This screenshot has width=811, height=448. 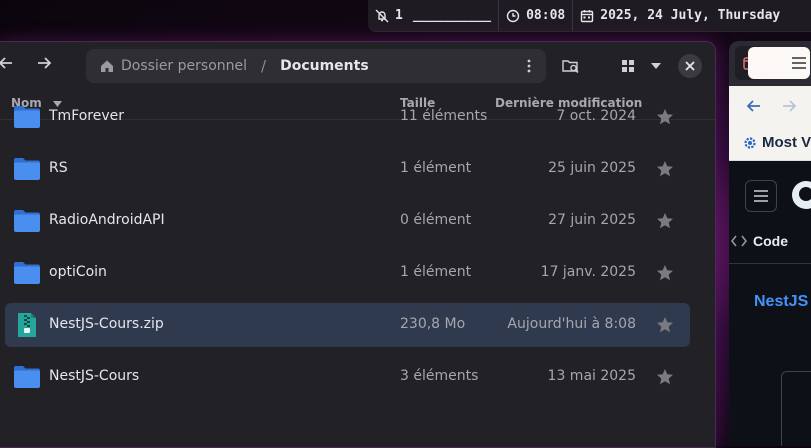 I want to click on breadcrumb-home: Dossier personnel, so click(x=173, y=66).